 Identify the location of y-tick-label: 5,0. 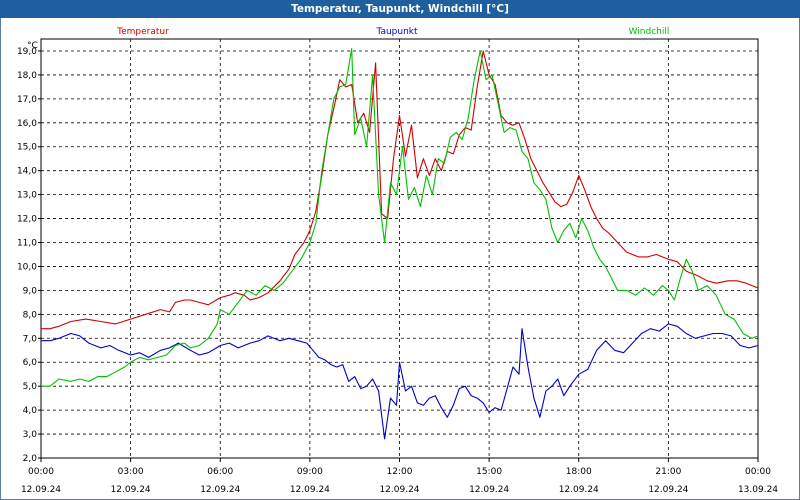
(30, 387).